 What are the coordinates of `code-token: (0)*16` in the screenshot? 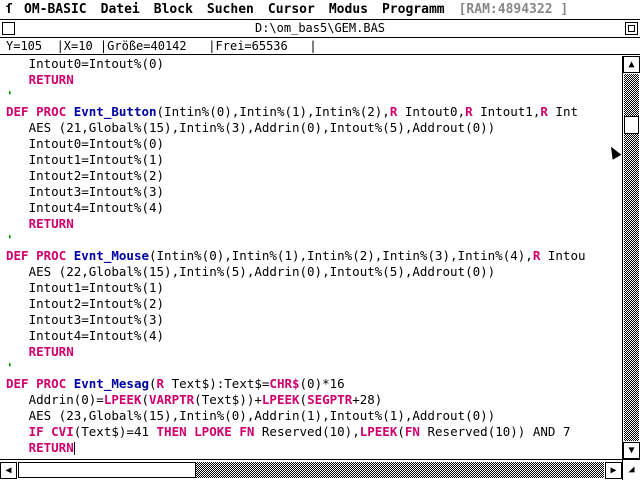 It's located at (322, 383).